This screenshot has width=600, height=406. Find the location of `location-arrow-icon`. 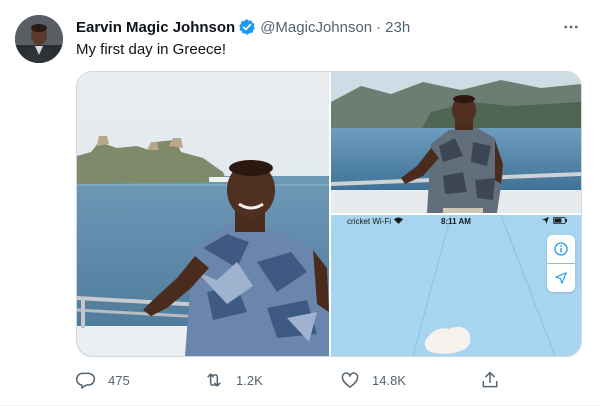

location-arrow-icon is located at coordinates (561, 278).